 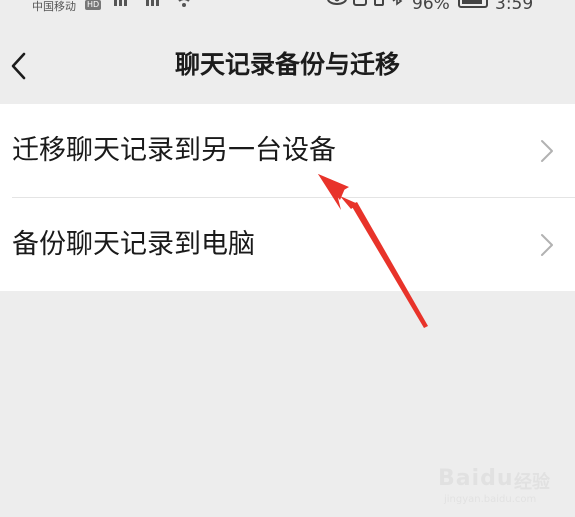 I want to click on clock: 3:59, so click(x=514, y=7).